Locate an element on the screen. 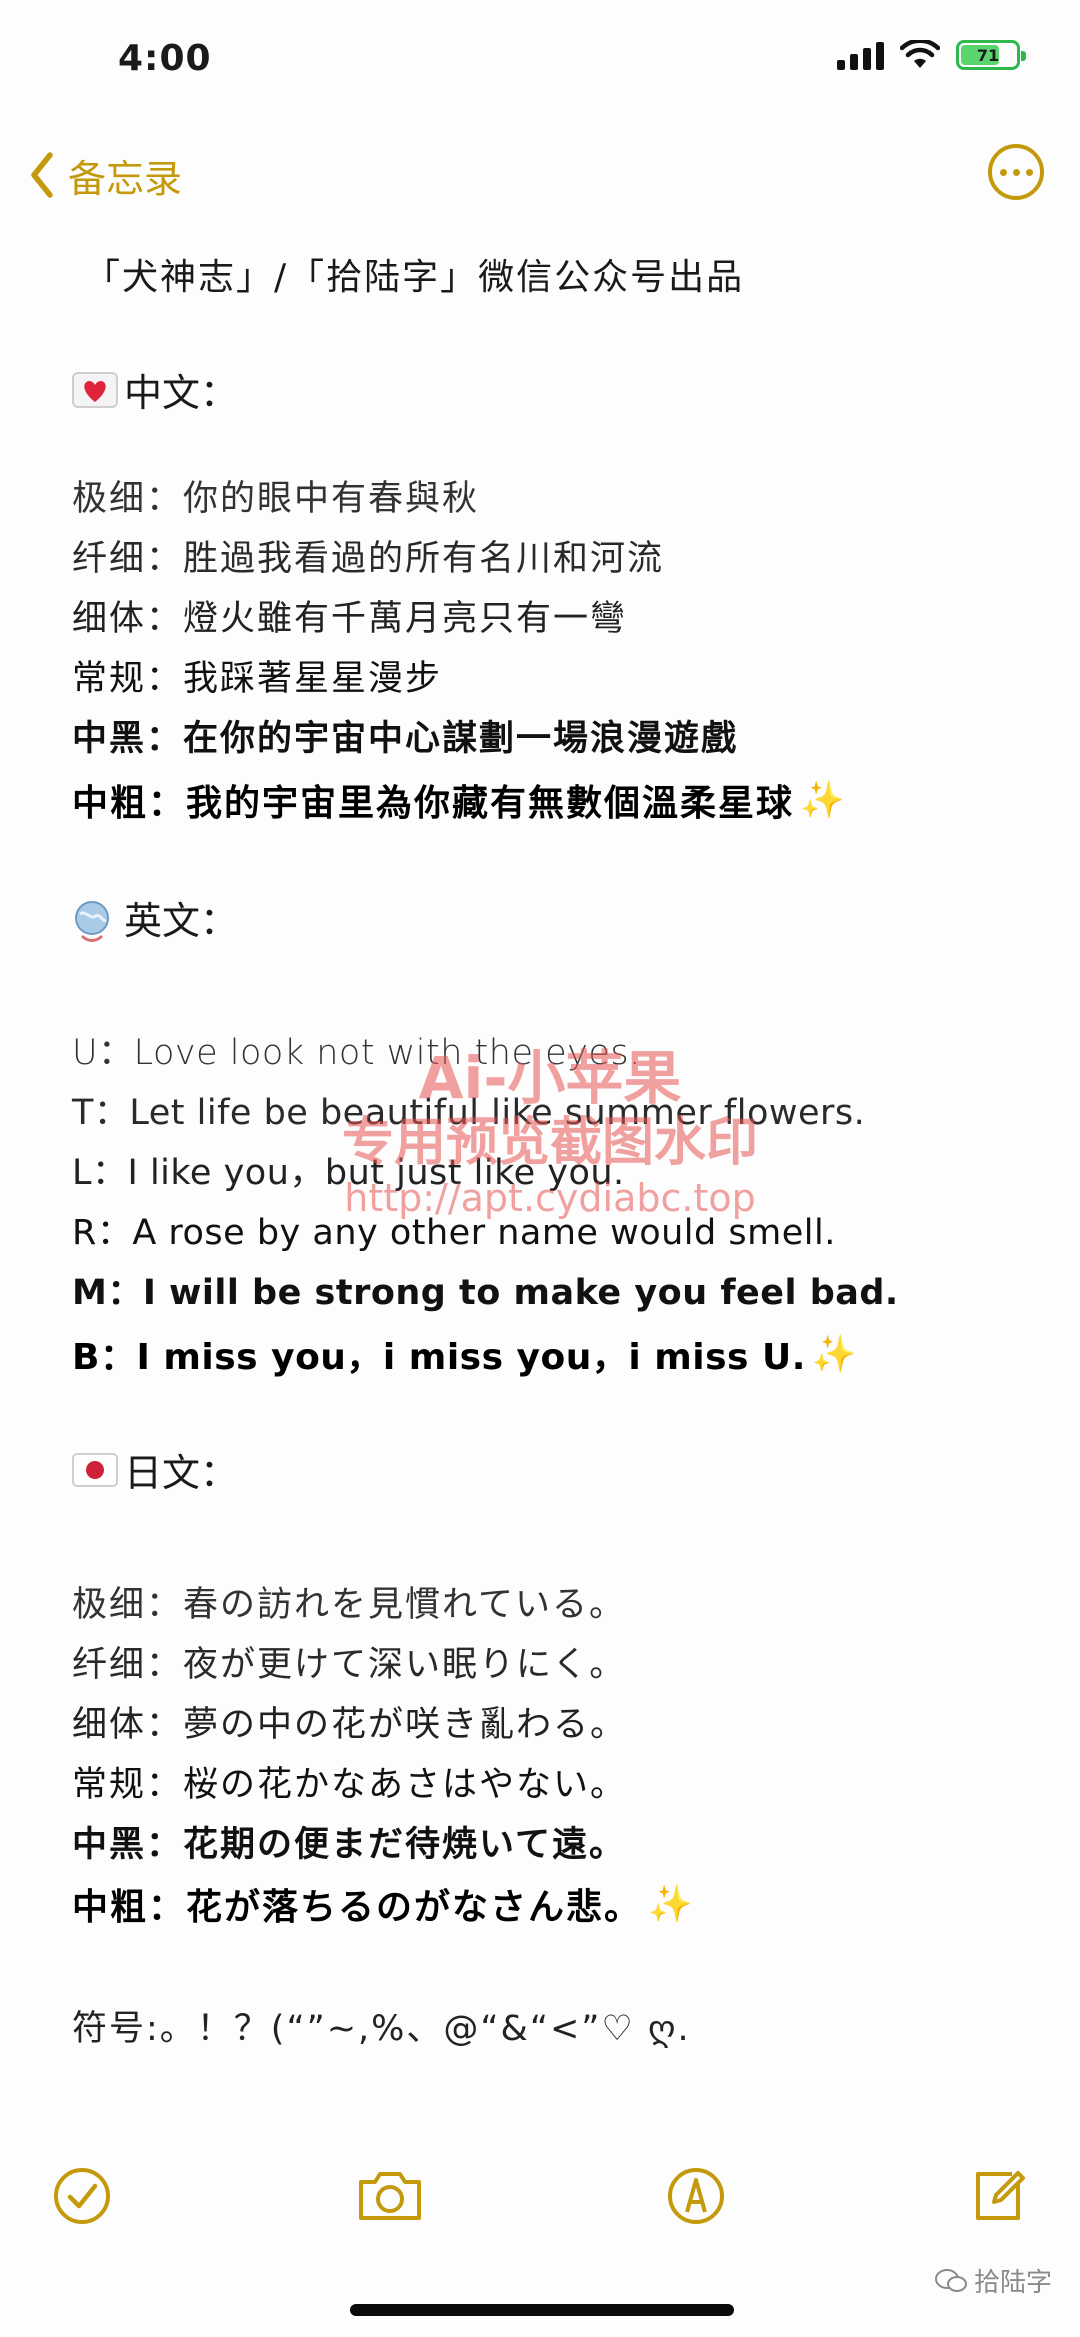 This screenshot has height=2337, width=1080. pen-tip-icon is located at coordinates (696, 2196).